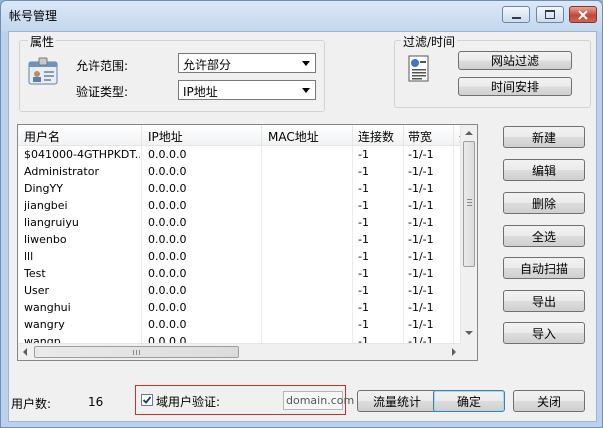  What do you see at coordinates (544, 203) in the screenshot?
I see `delete-button: 删除` at bounding box center [544, 203].